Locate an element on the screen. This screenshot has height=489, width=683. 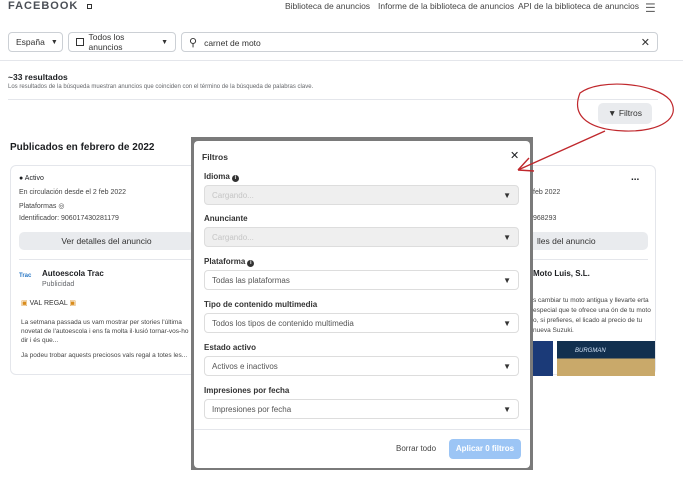
annotation-arrow is located at coordinates (561, 151).